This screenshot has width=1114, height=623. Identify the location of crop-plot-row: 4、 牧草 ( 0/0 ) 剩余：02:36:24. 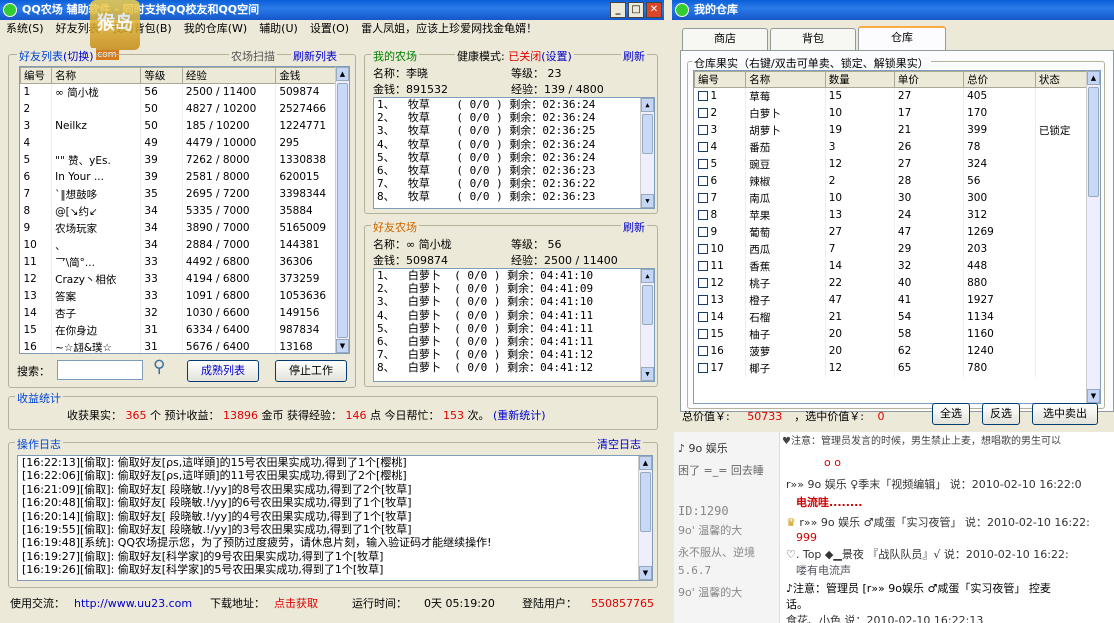
(515, 144).